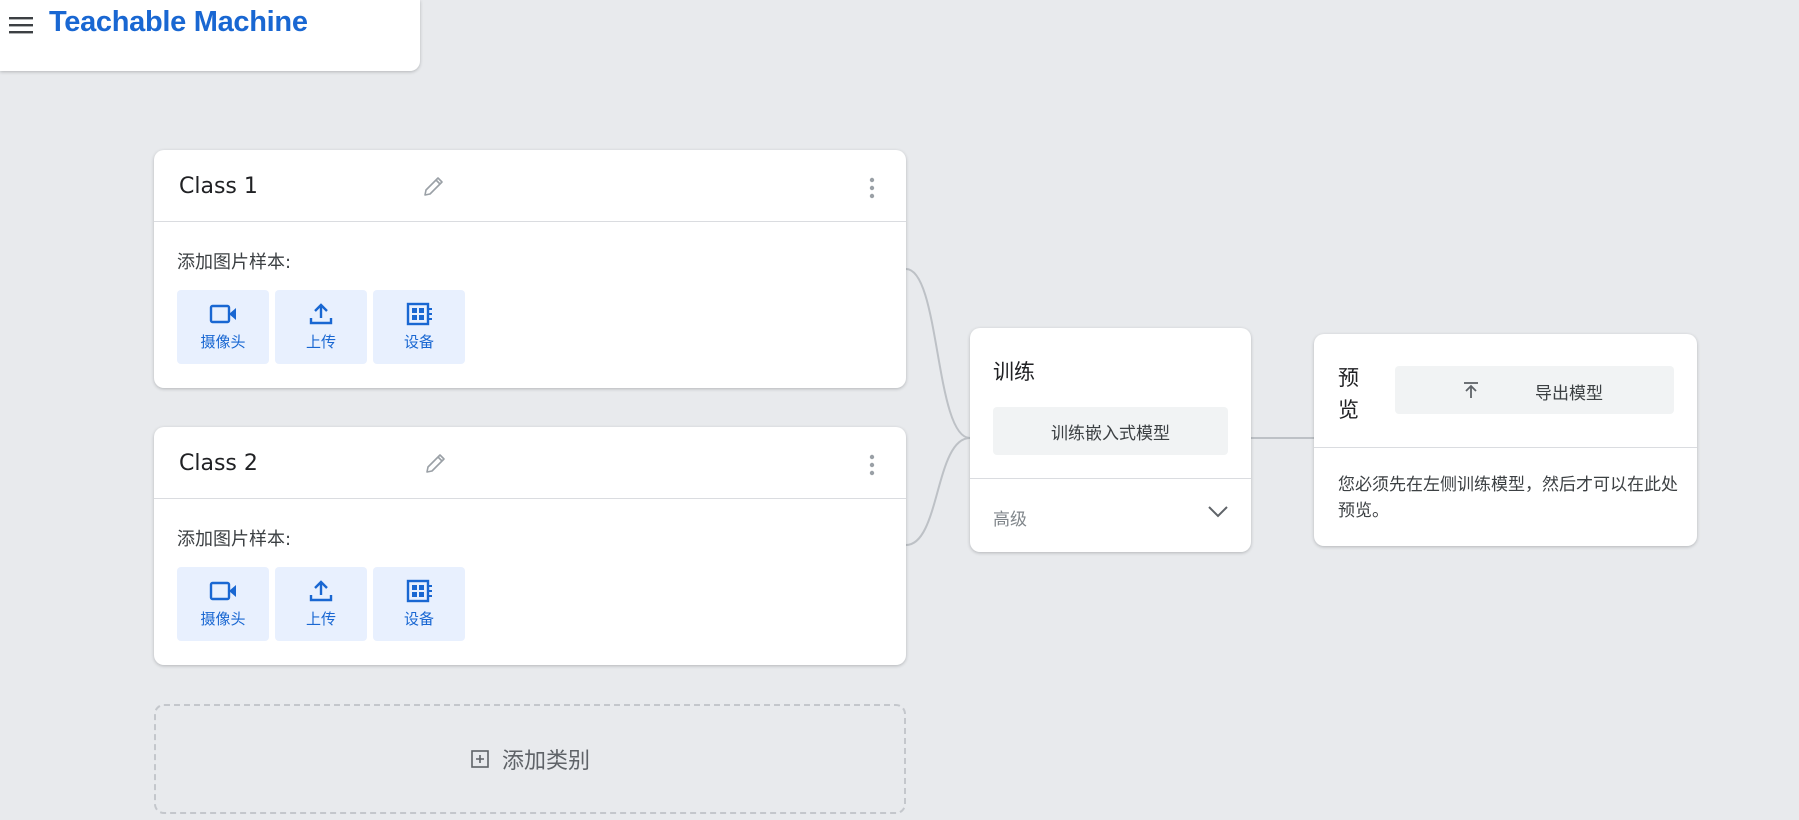 Image resolution: width=1799 pixels, height=820 pixels. I want to click on preview-card: 预览 导出模型 您必须先在左侧训练模型，然后才可以在此处预览。, so click(1505, 440).